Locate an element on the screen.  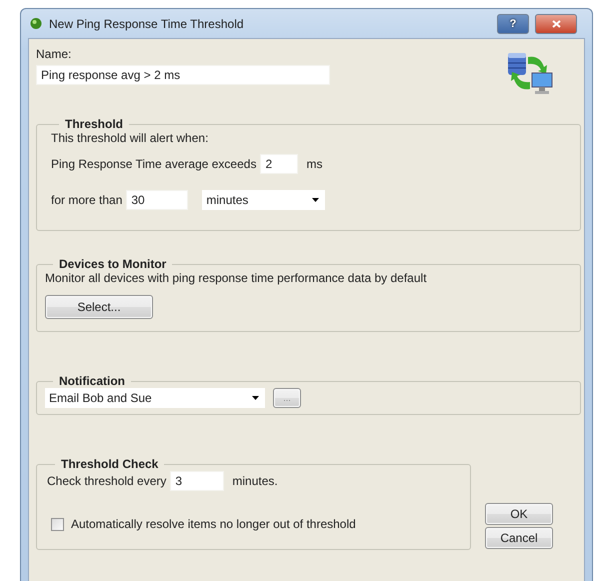
exceeds-field: 2 is located at coordinates (279, 164).